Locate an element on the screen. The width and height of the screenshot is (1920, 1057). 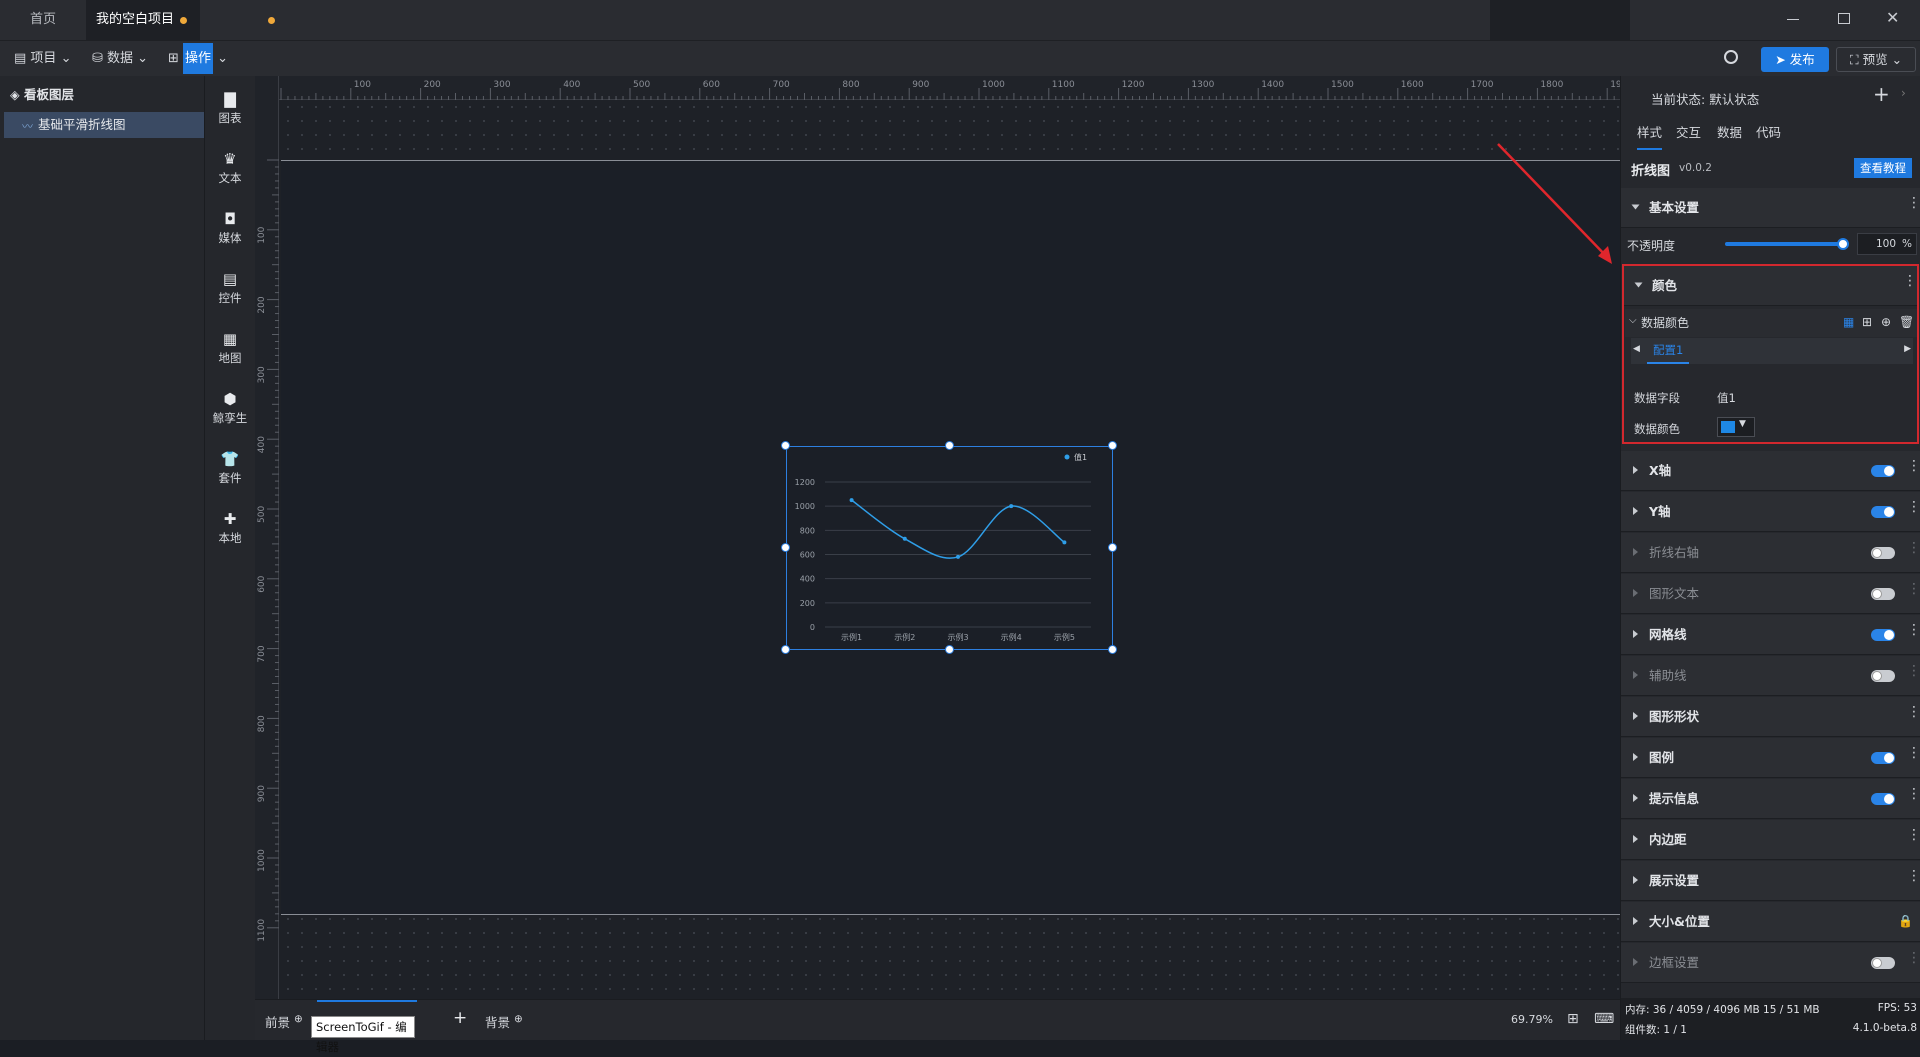
tab-style: 样式 is located at coordinates (1650, 134).